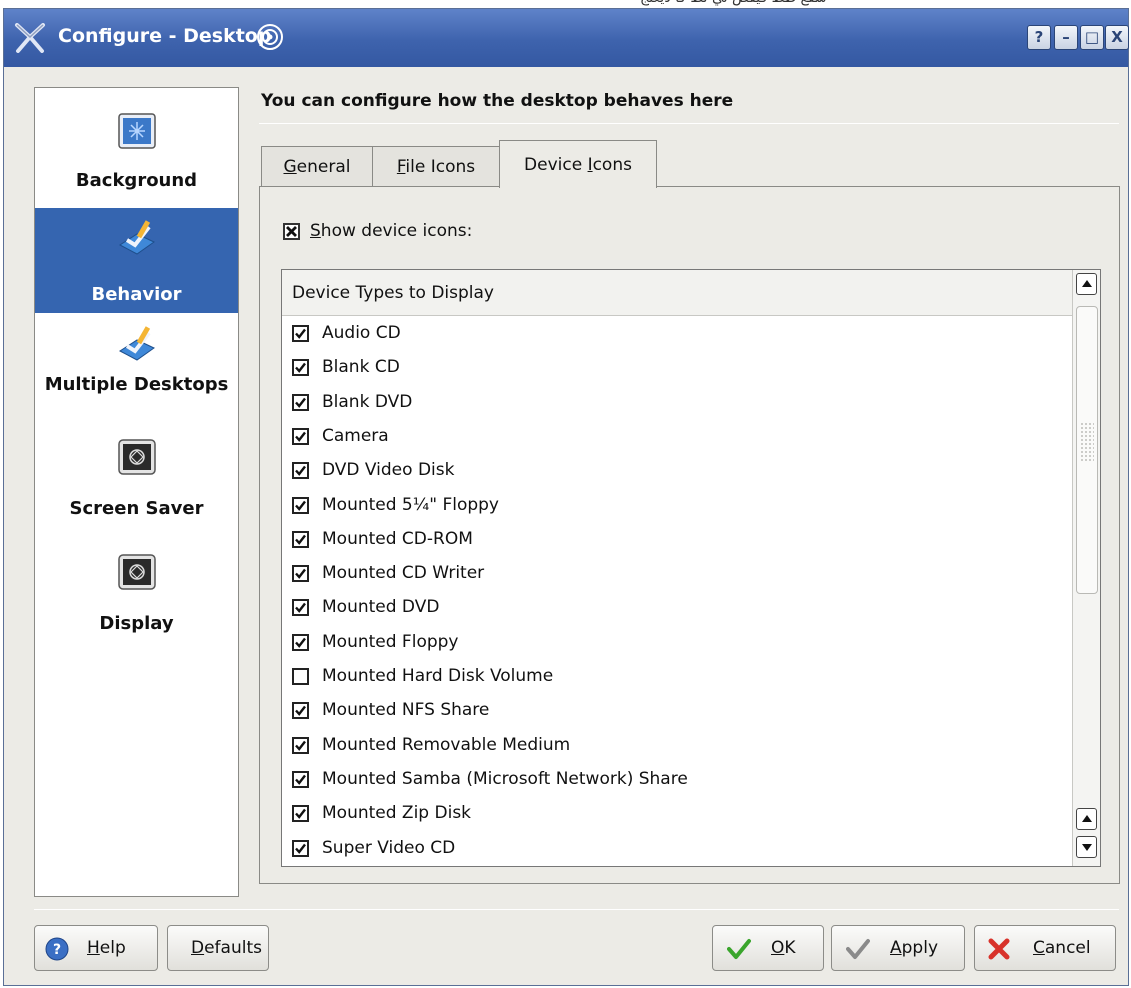 This screenshot has height=988, width=1131. Describe the element at coordinates (30, 38) in the screenshot. I see `kde-app-icon` at that location.